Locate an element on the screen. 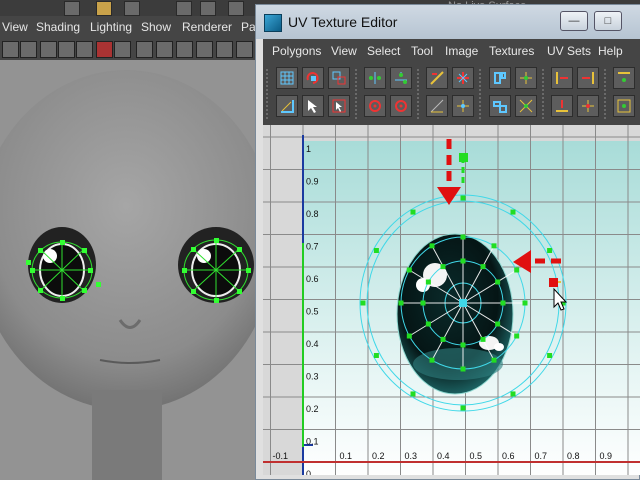 This screenshot has height=480, width=640. menu-polygons: Polygons is located at coordinates (296, 51).